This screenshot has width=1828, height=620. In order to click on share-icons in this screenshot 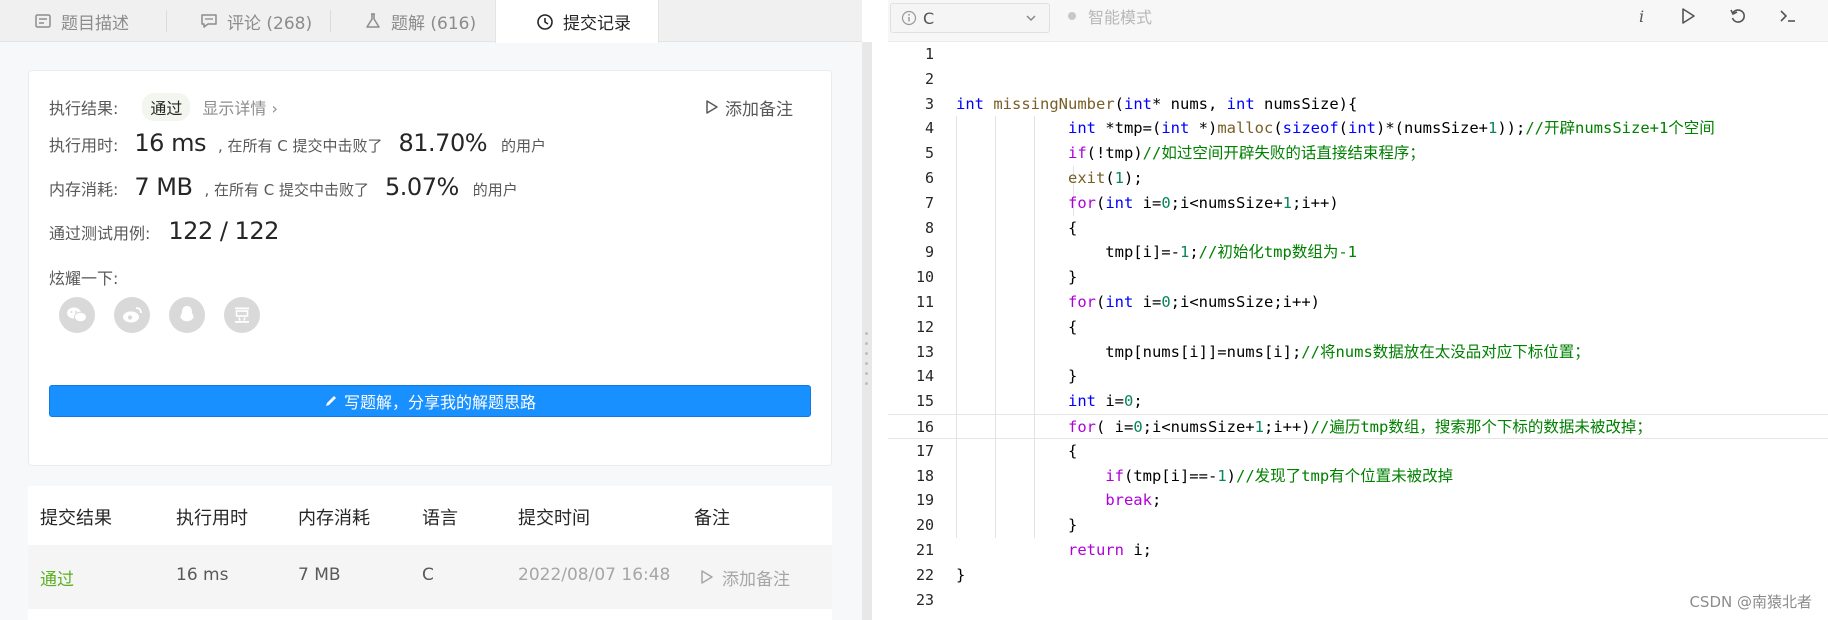, I will do `click(169, 315)`.